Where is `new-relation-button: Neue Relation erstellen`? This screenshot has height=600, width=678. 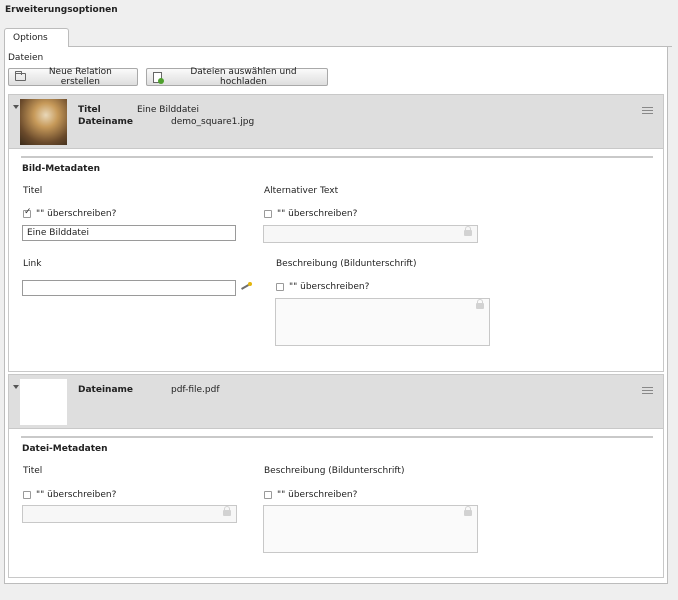 new-relation-button: Neue Relation erstellen is located at coordinates (73, 77).